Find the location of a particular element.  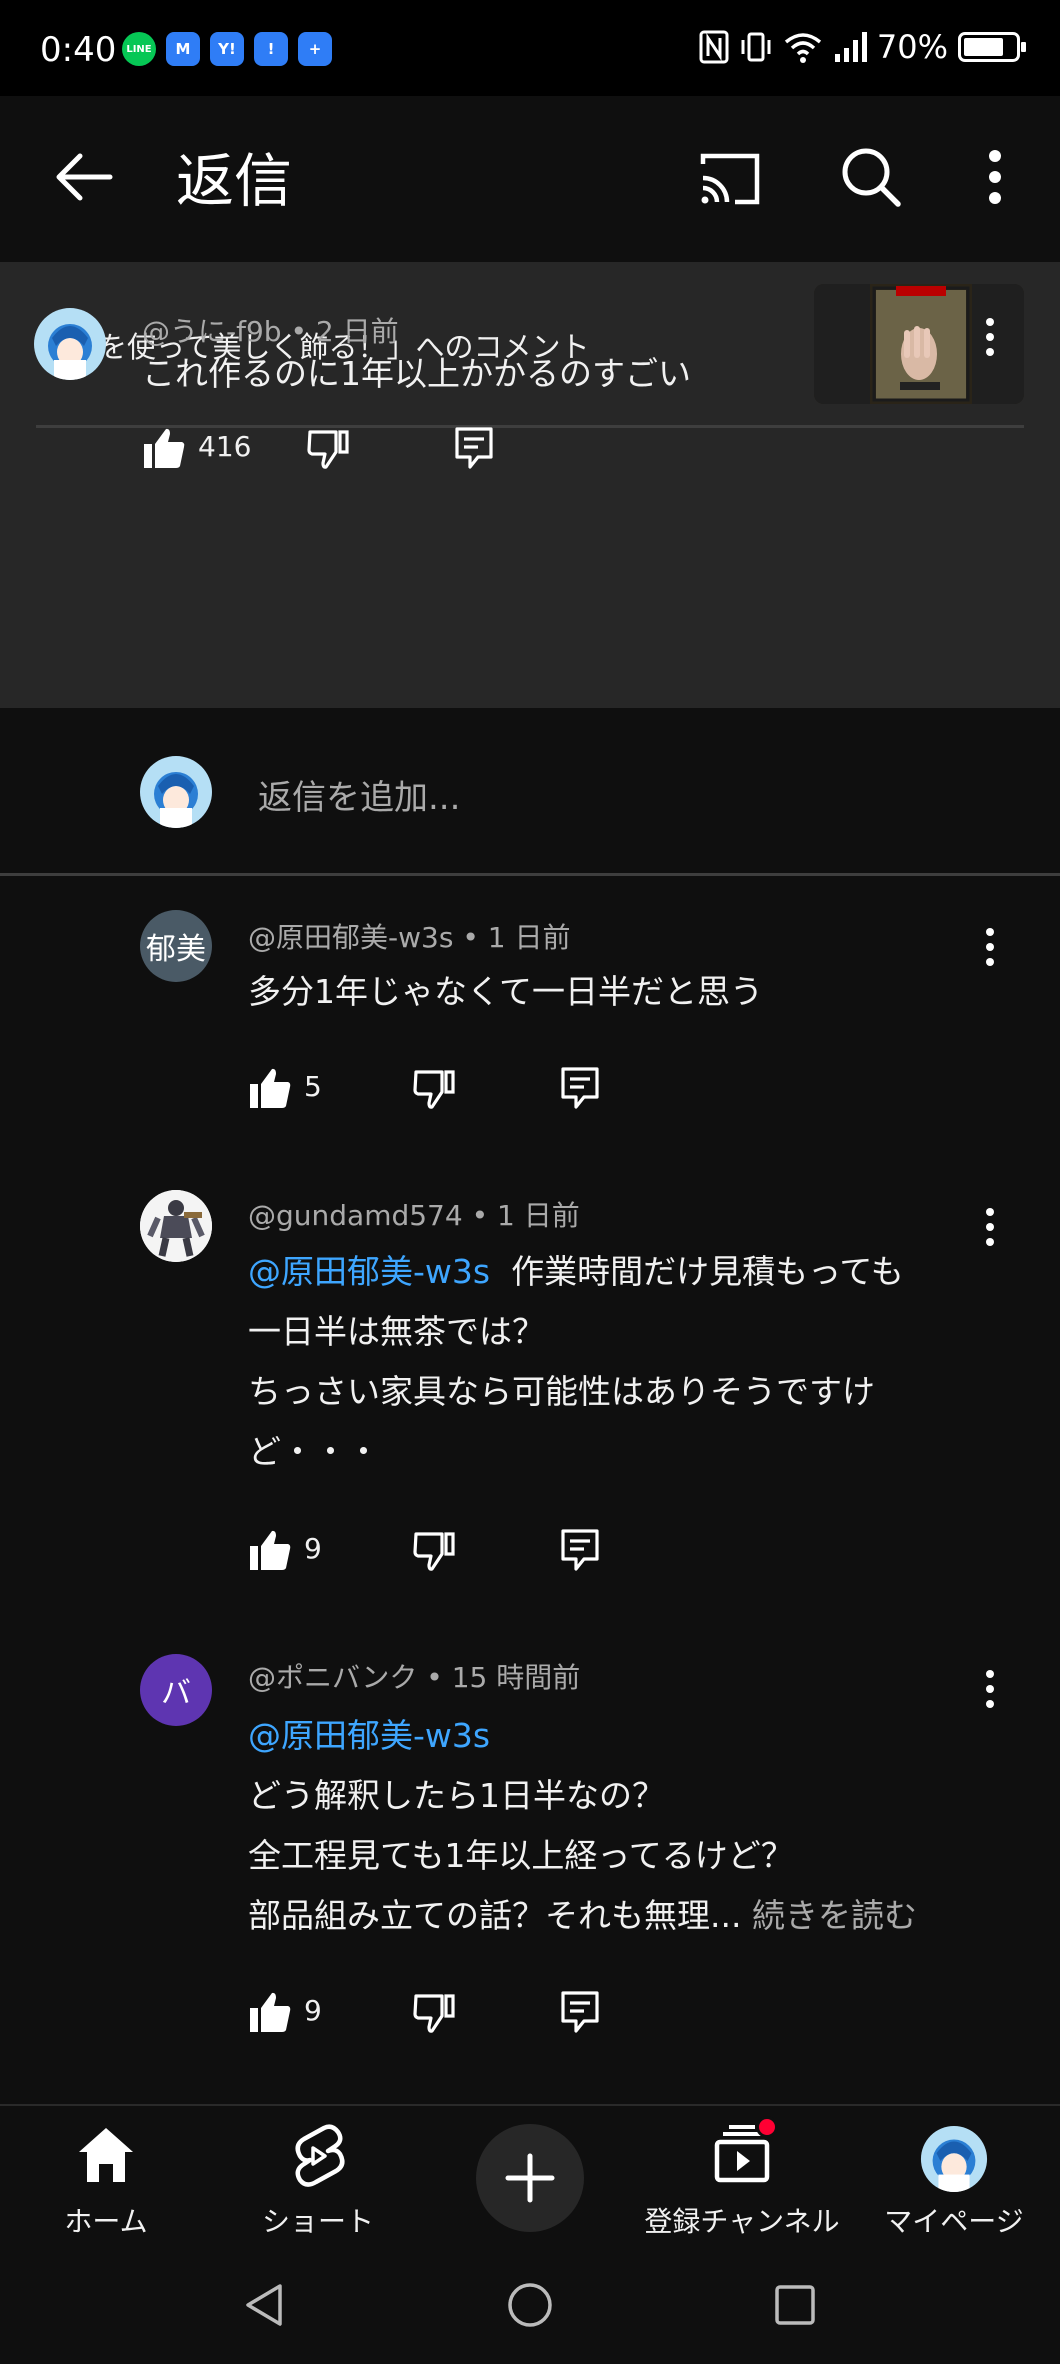

comment-actions: 416 is located at coordinates (352, 448).